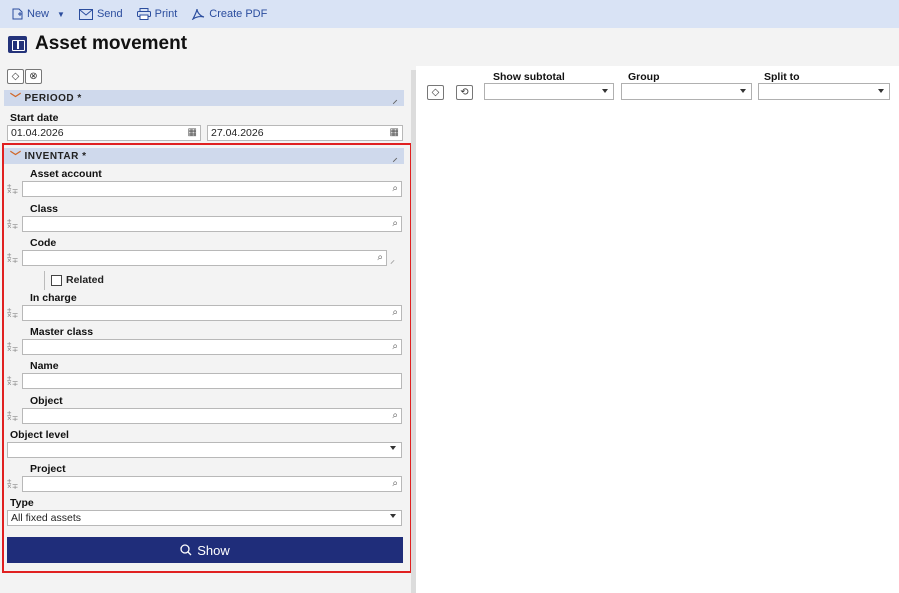  What do you see at coordinates (464, 92) in the screenshot?
I see `collapse-button: ⟲` at bounding box center [464, 92].